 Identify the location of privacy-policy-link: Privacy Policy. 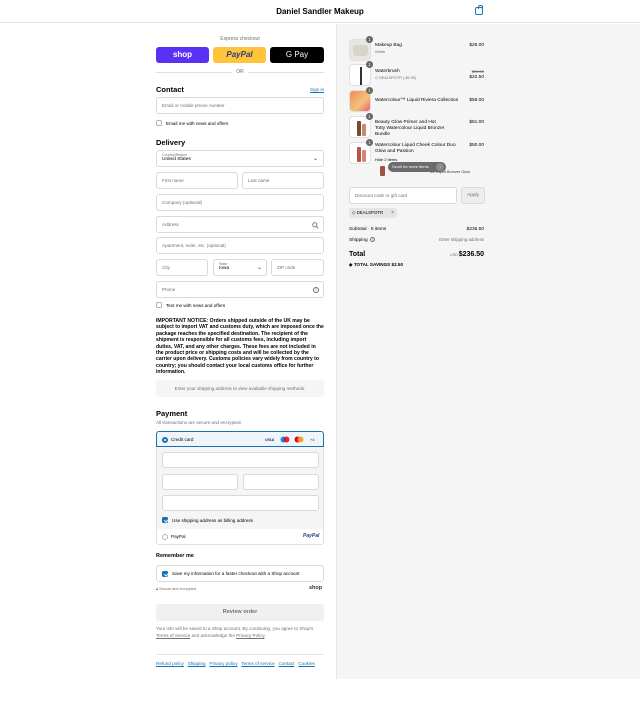
(250, 635).